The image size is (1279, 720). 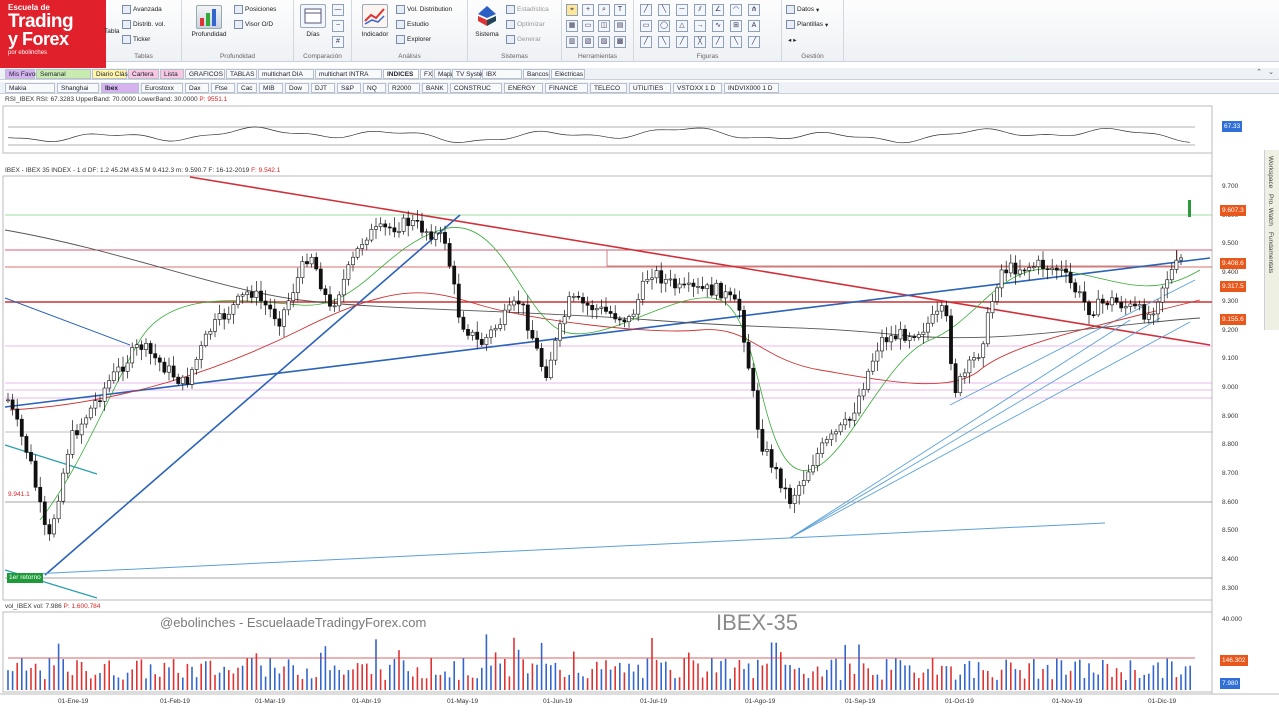 I want to click on price-axis-label: 8.300, so click(x=1230, y=588).